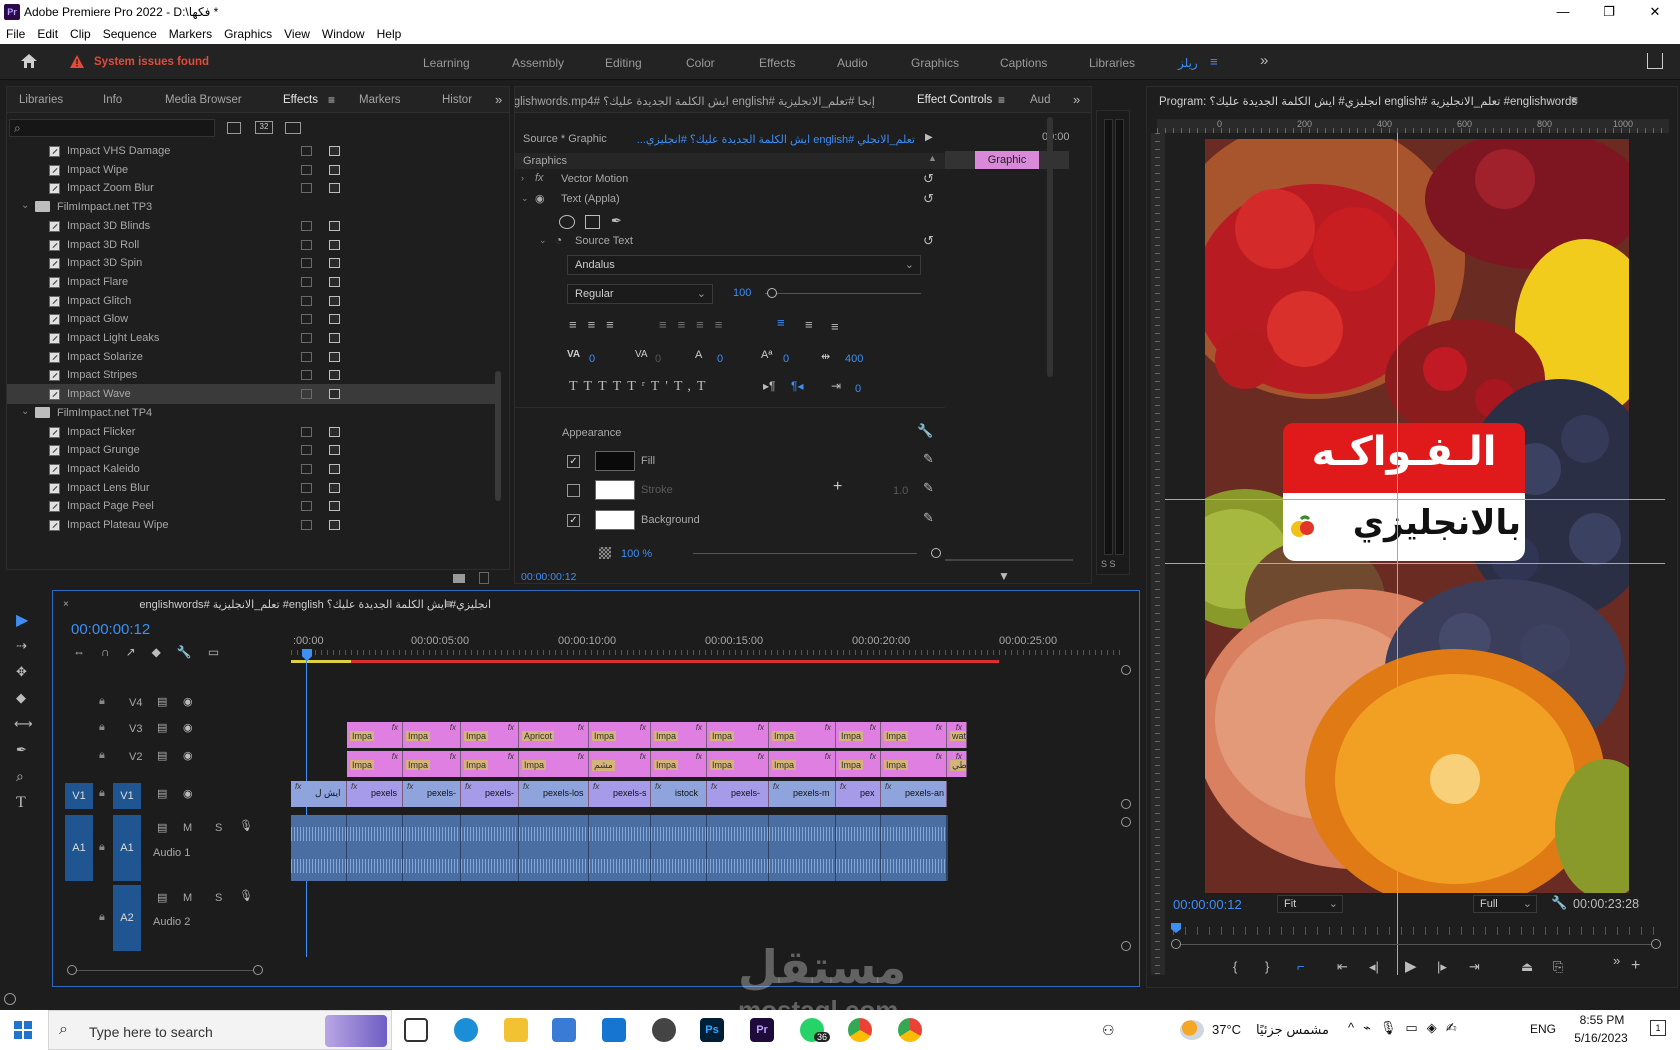 This screenshot has width=1680, height=1050. I want to click on folder-chevron-icon: ⌄, so click(25, 205).